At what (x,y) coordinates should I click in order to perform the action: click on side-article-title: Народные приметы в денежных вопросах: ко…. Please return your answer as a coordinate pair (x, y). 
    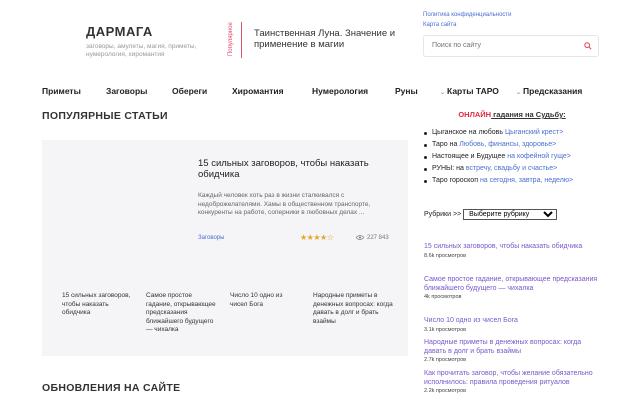
    Looking at the image, I should click on (514, 347).